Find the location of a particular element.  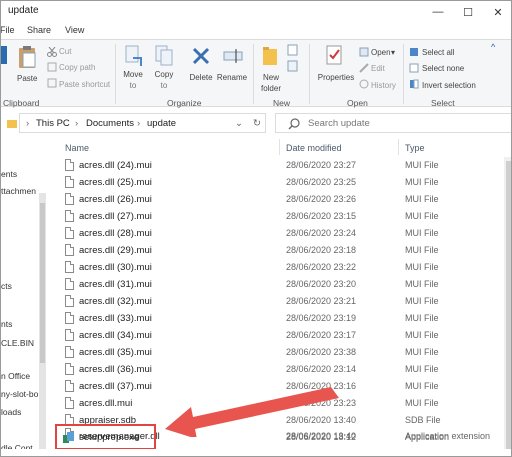

breadcrumb-update: update is located at coordinates (161, 123).